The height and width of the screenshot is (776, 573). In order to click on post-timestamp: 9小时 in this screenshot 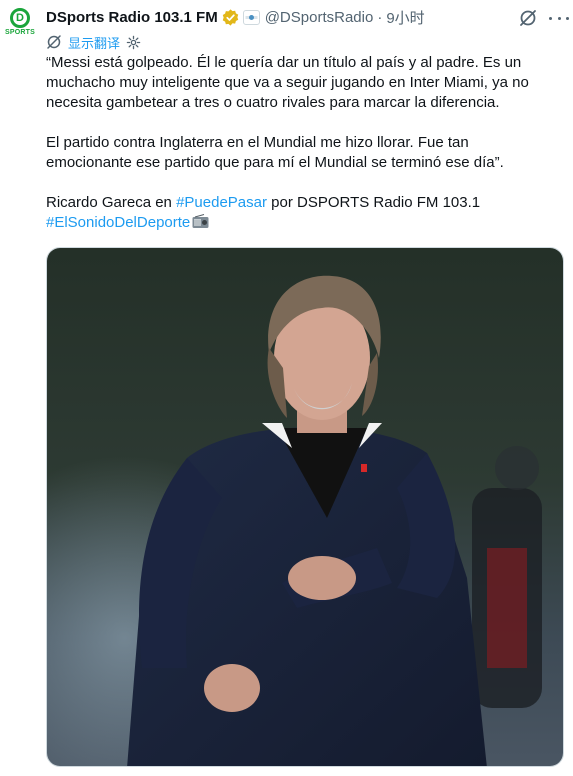, I will do `click(405, 17)`.